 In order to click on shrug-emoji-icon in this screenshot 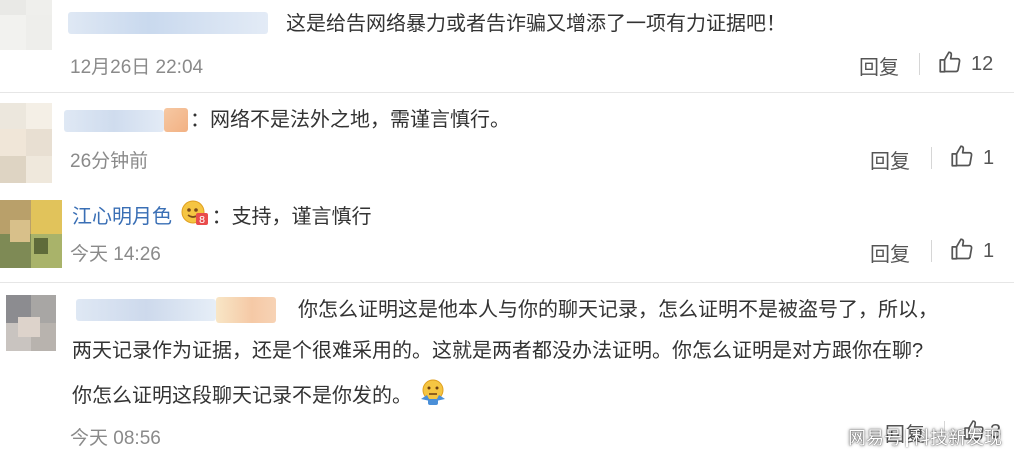, I will do `click(433, 396)`.